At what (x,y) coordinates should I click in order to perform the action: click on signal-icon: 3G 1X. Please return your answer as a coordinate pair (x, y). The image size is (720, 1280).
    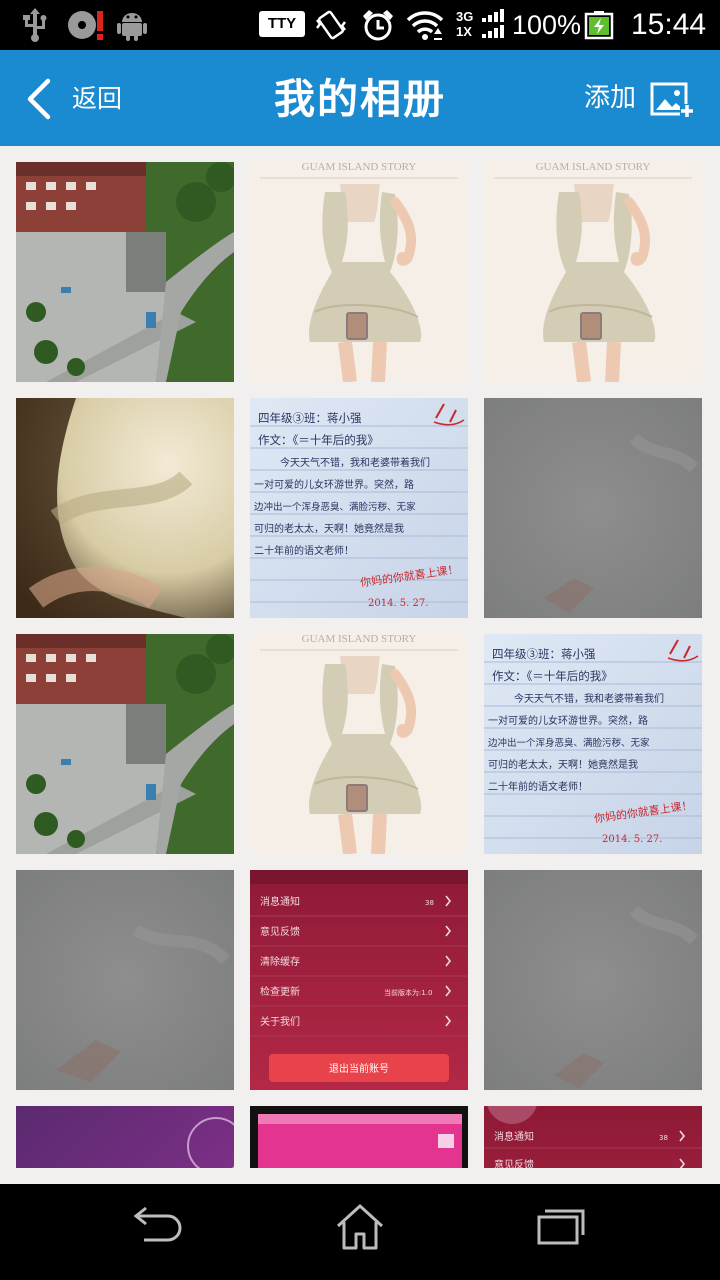
    Looking at the image, I should click on (481, 25).